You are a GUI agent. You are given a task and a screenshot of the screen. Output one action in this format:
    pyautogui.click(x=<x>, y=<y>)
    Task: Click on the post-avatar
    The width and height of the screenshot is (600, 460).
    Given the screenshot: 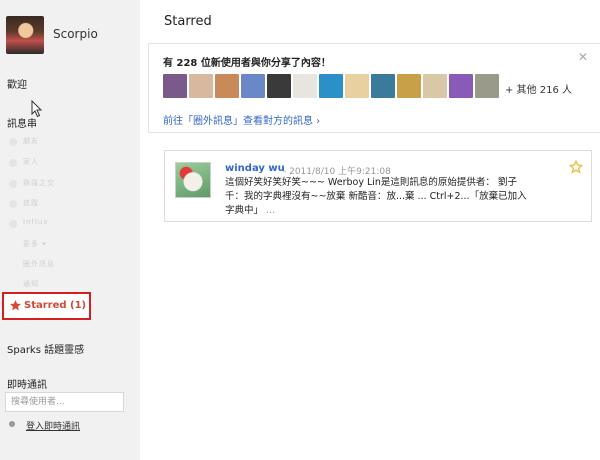 What is the action you would take?
    pyautogui.click(x=193, y=180)
    